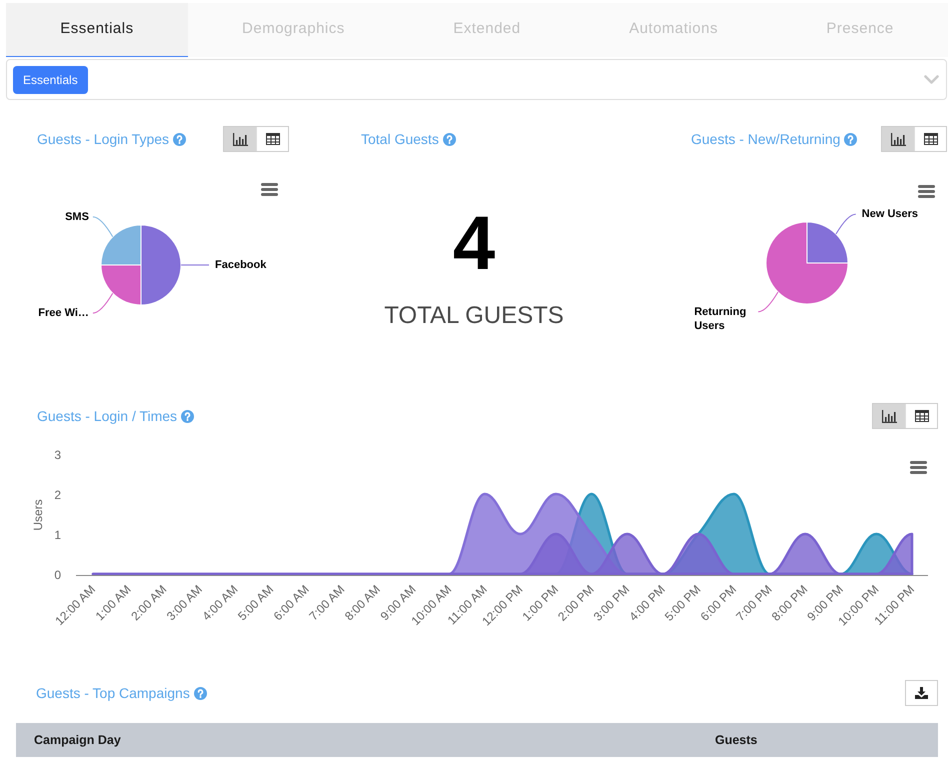 Image resolution: width=948 pixels, height=765 pixels. I want to click on axis-label: 2, so click(57, 495).